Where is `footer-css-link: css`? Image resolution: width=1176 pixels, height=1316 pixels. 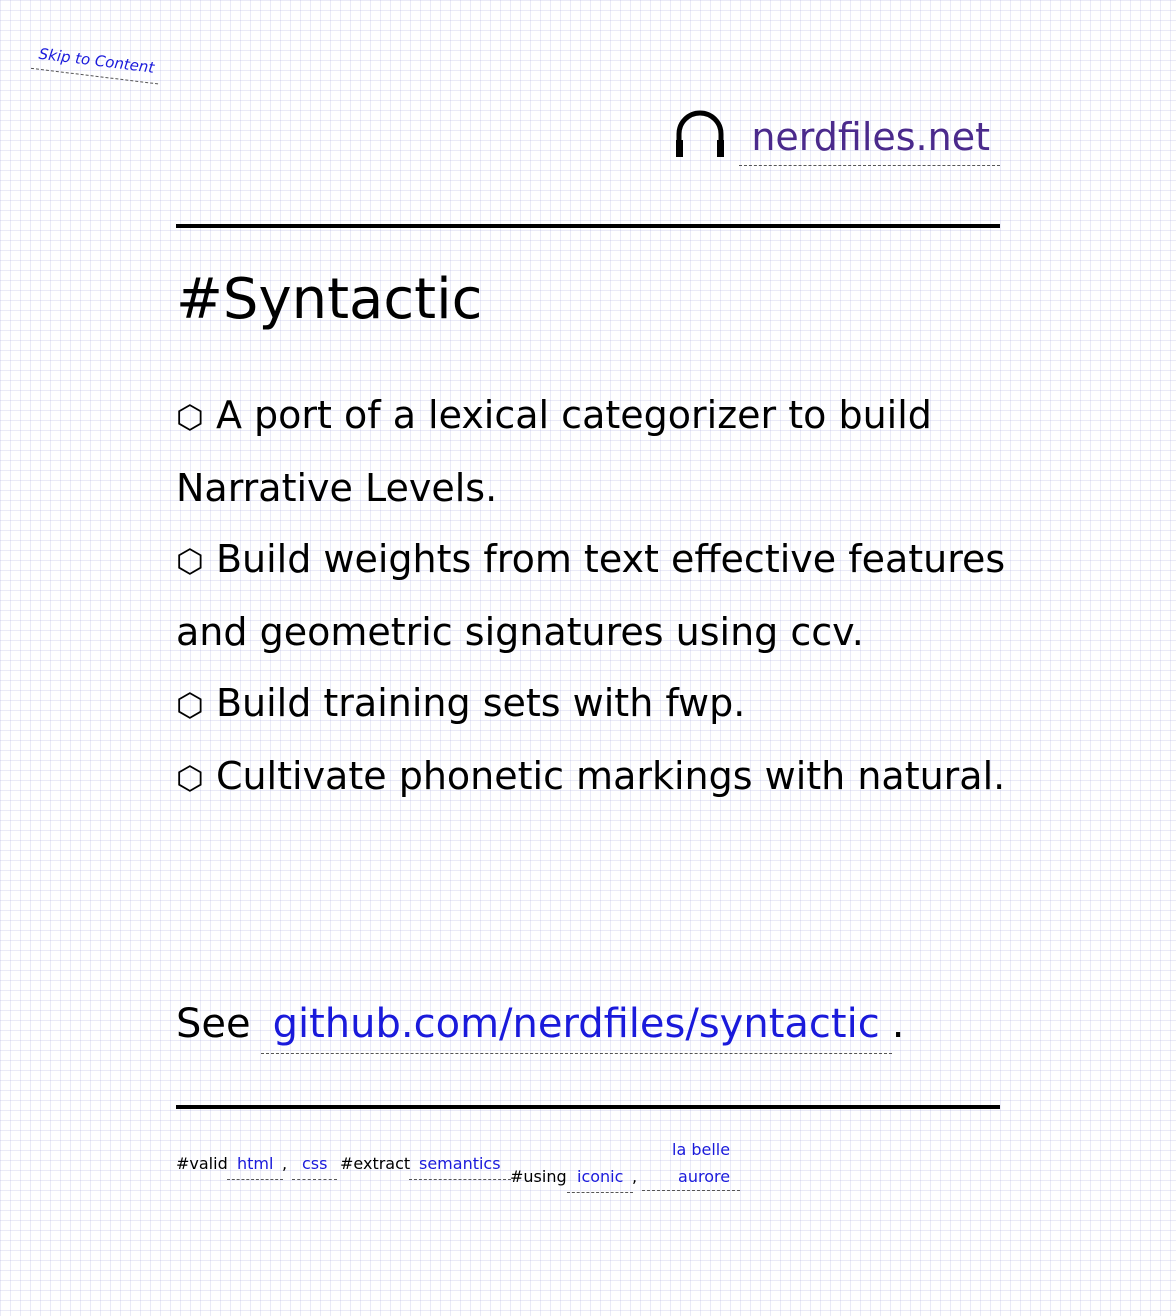 footer-css-link: css is located at coordinates (315, 1167).